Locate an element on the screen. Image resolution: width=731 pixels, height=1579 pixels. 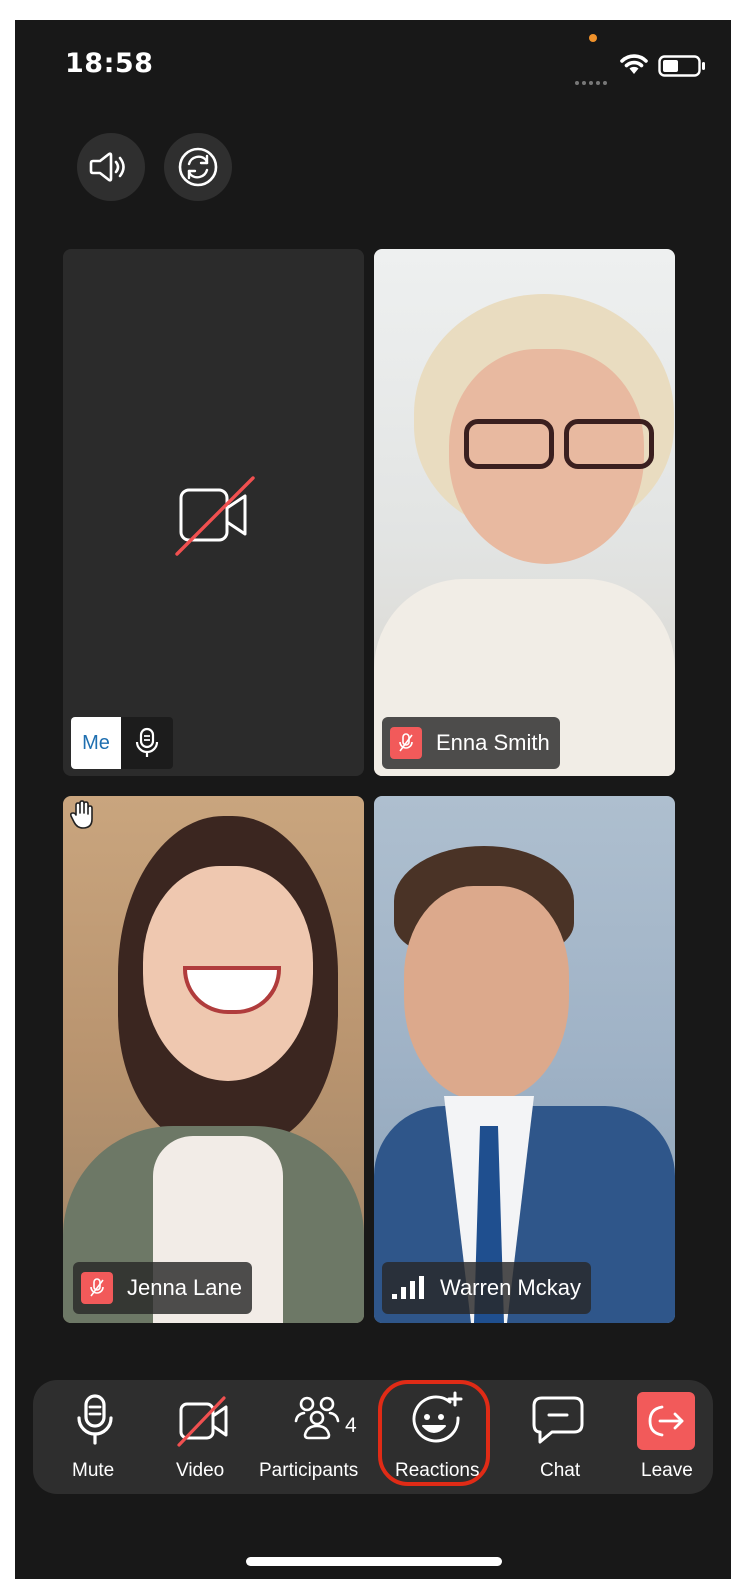
participant-tile-me: Me is located at coordinates (213, 512).